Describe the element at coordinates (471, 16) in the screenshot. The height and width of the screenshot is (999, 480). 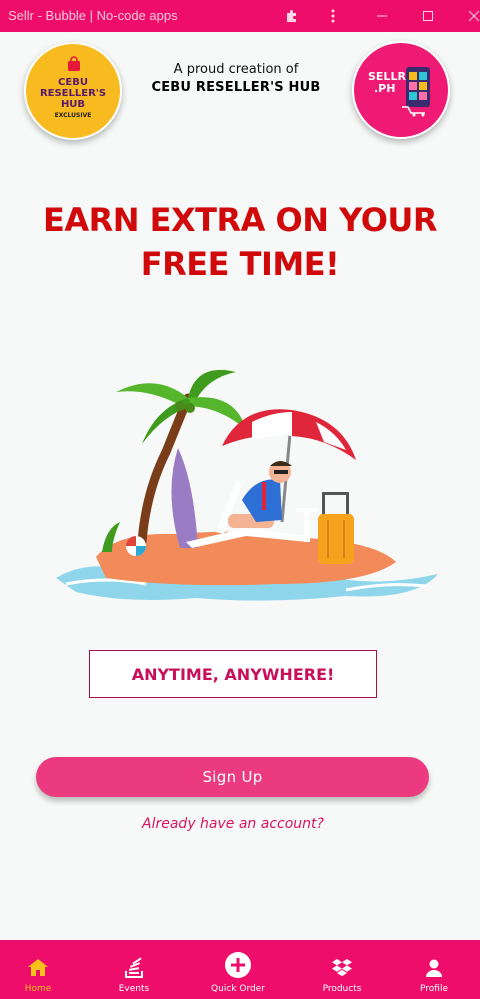
I see `close-icon` at that location.